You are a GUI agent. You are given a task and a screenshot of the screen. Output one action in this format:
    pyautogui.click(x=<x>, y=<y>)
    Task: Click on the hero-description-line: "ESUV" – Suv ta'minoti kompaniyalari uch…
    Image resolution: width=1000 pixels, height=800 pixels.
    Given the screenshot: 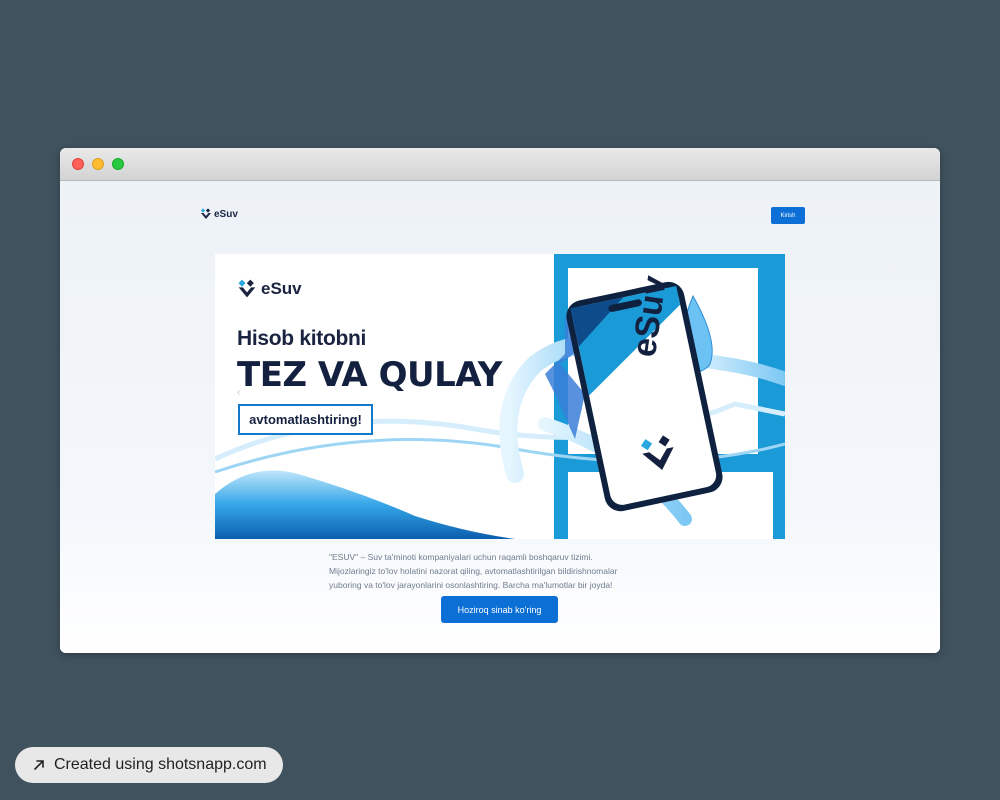 What is the action you would take?
    pyautogui.click(x=461, y=557)
    